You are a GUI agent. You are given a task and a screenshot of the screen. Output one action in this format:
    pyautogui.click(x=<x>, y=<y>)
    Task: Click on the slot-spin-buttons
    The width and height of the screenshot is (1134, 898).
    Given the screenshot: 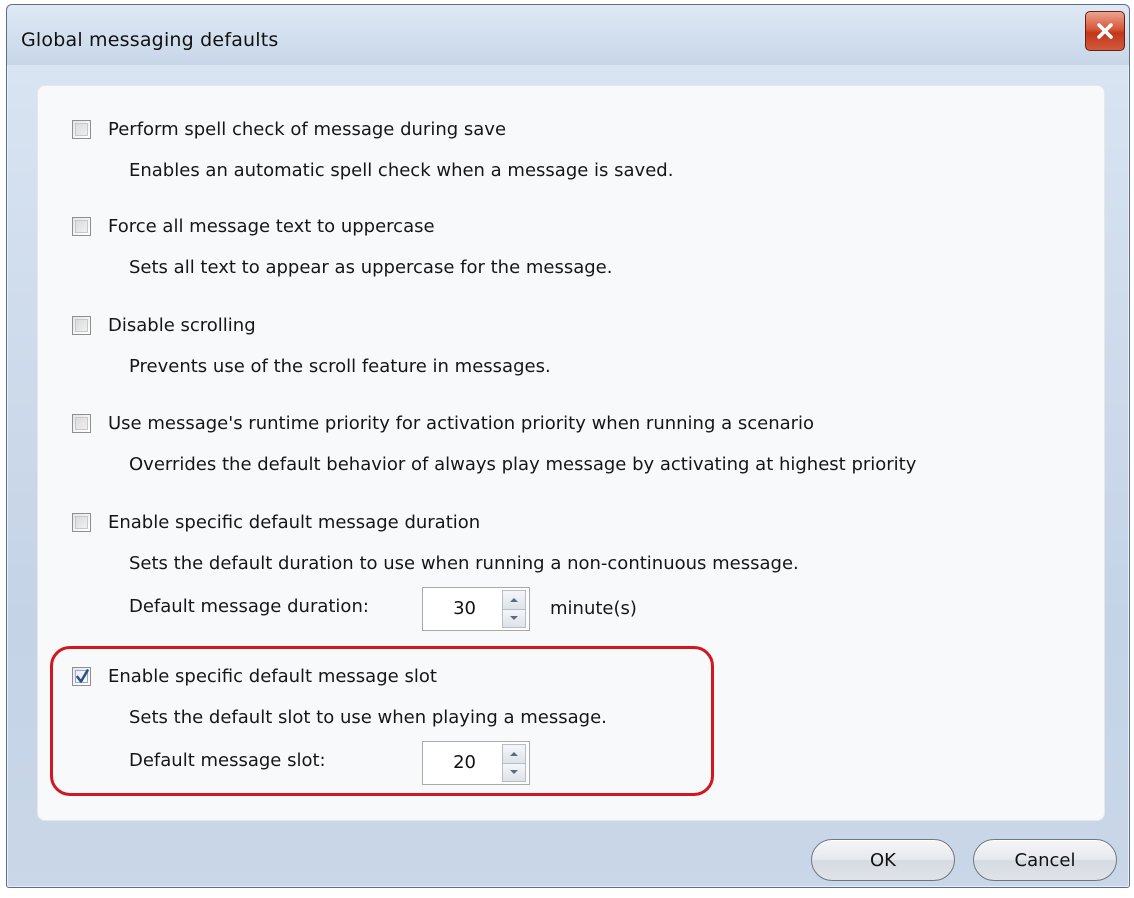 What is the action you would take?
    pyautogui.click(x=514, y=763)
    